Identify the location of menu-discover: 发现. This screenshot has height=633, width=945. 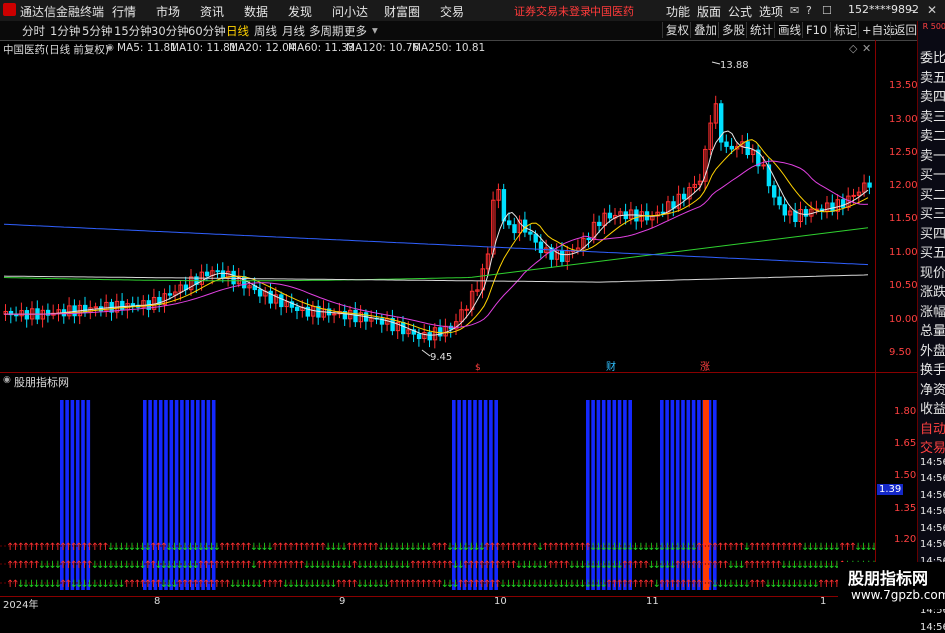
(300, 11).